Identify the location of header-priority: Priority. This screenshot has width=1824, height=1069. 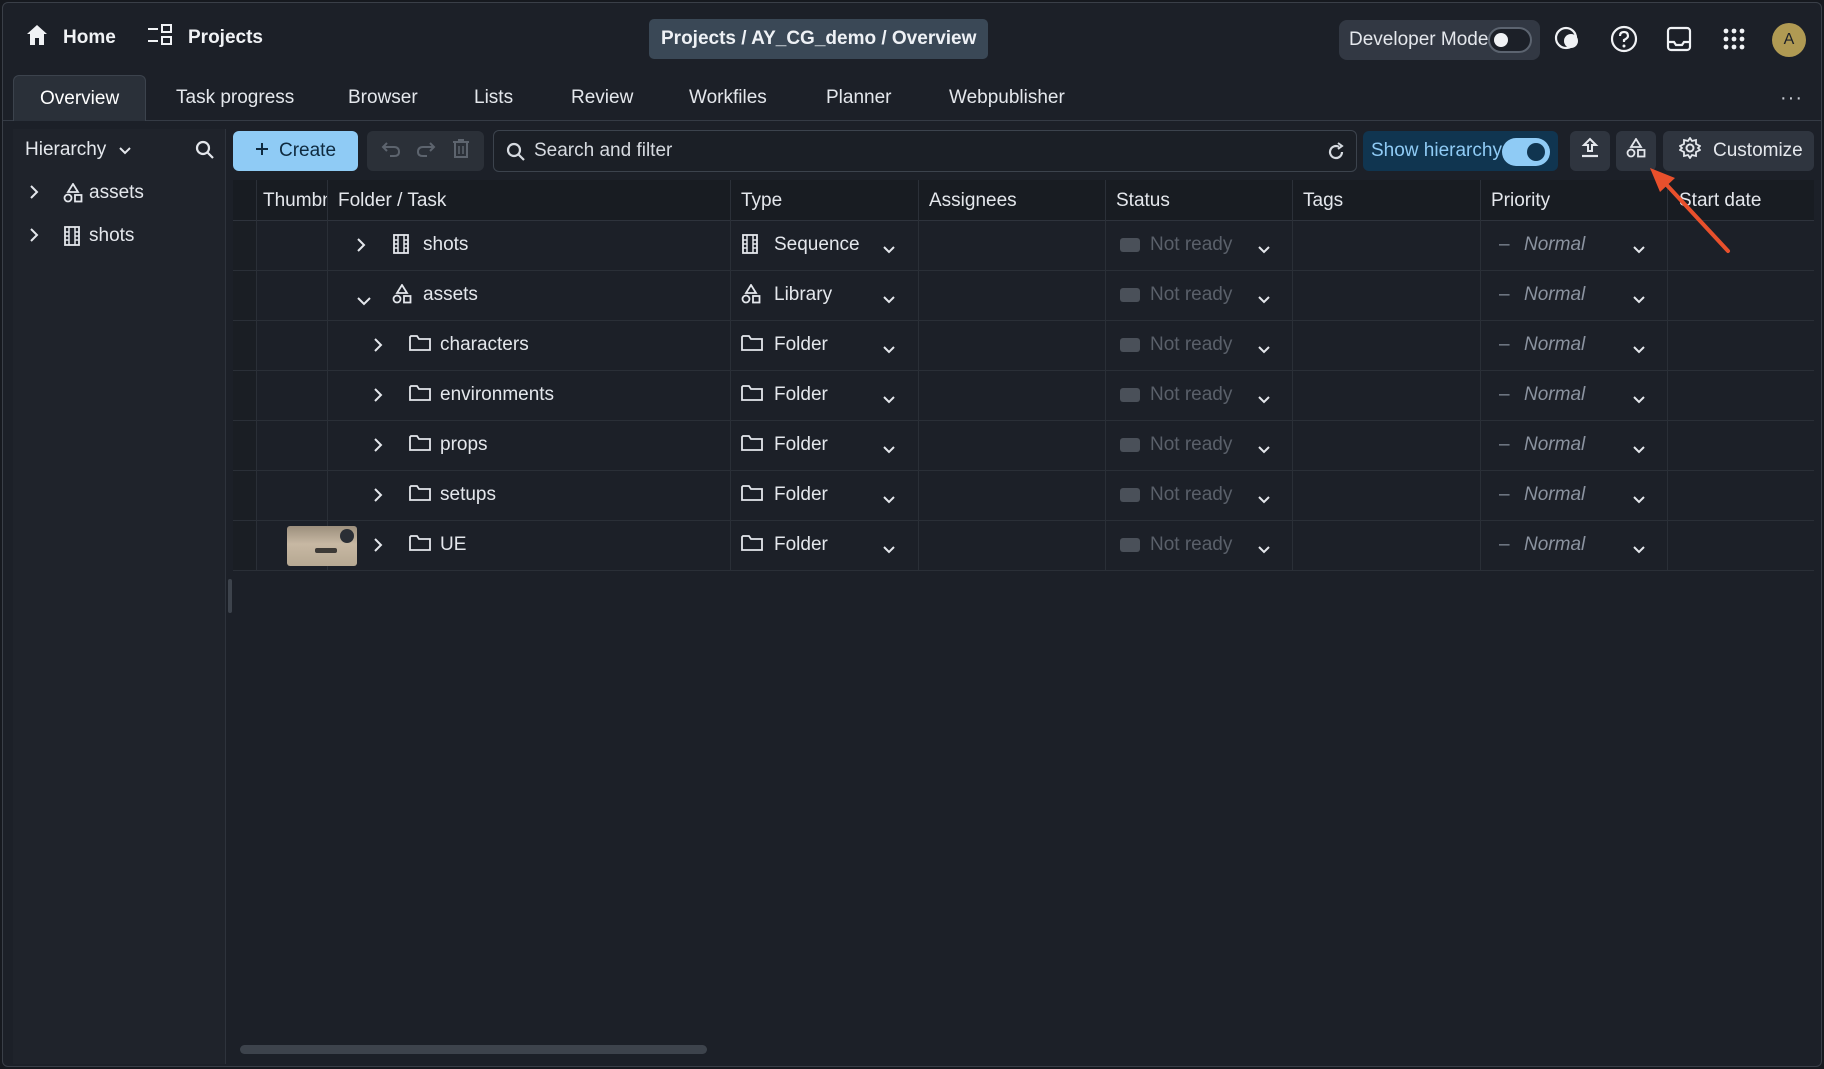
(1574, 200).